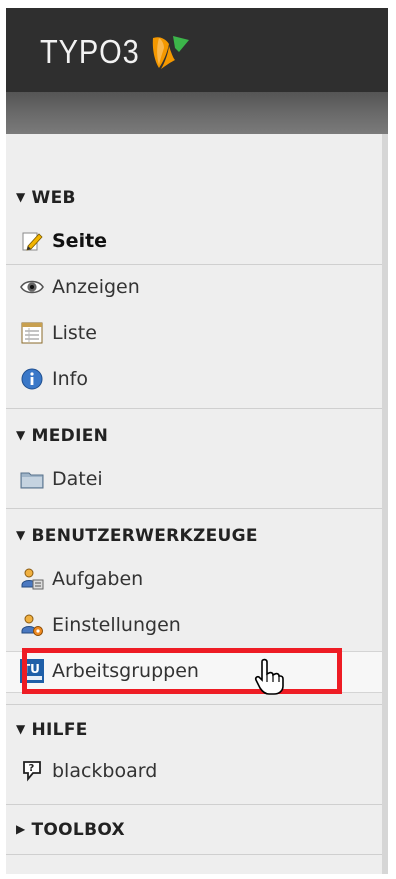 Image resolution: width=396 pixels, height=879 pixels. What do you see at coordinates (144, 536) in the screenshot?
I see `section-title: BENUTZERWERKZEUGE` at bounding box center [144, 536].